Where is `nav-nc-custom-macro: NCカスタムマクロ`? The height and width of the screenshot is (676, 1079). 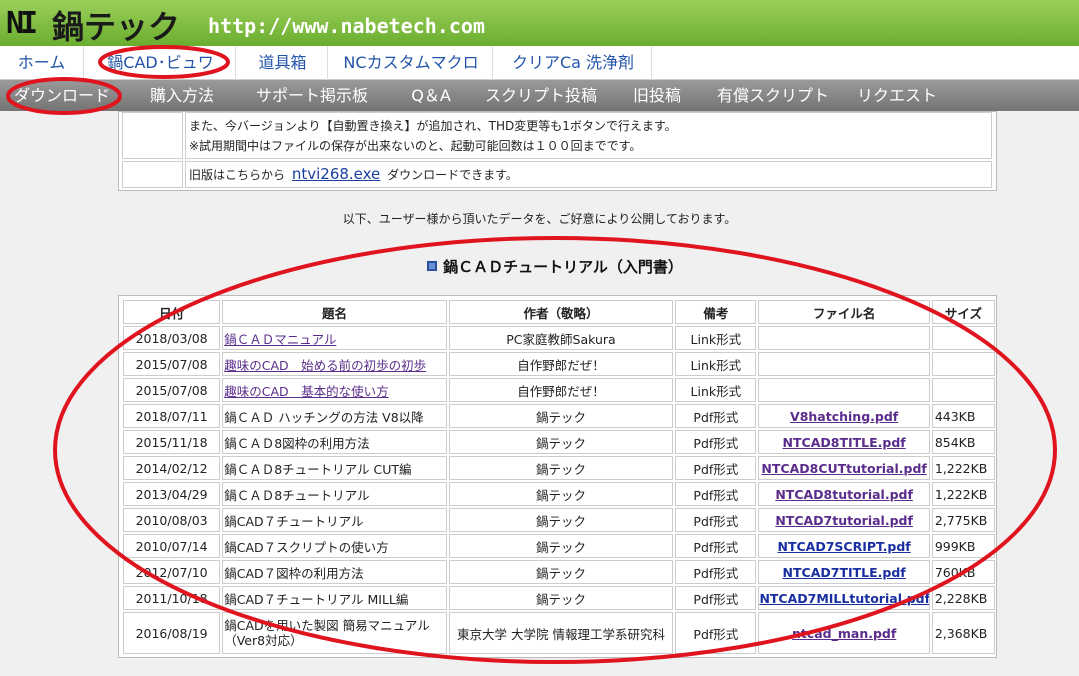 nav-nc-custom-macro: NCカスタムマクロ is located at coordinates (411, 63).